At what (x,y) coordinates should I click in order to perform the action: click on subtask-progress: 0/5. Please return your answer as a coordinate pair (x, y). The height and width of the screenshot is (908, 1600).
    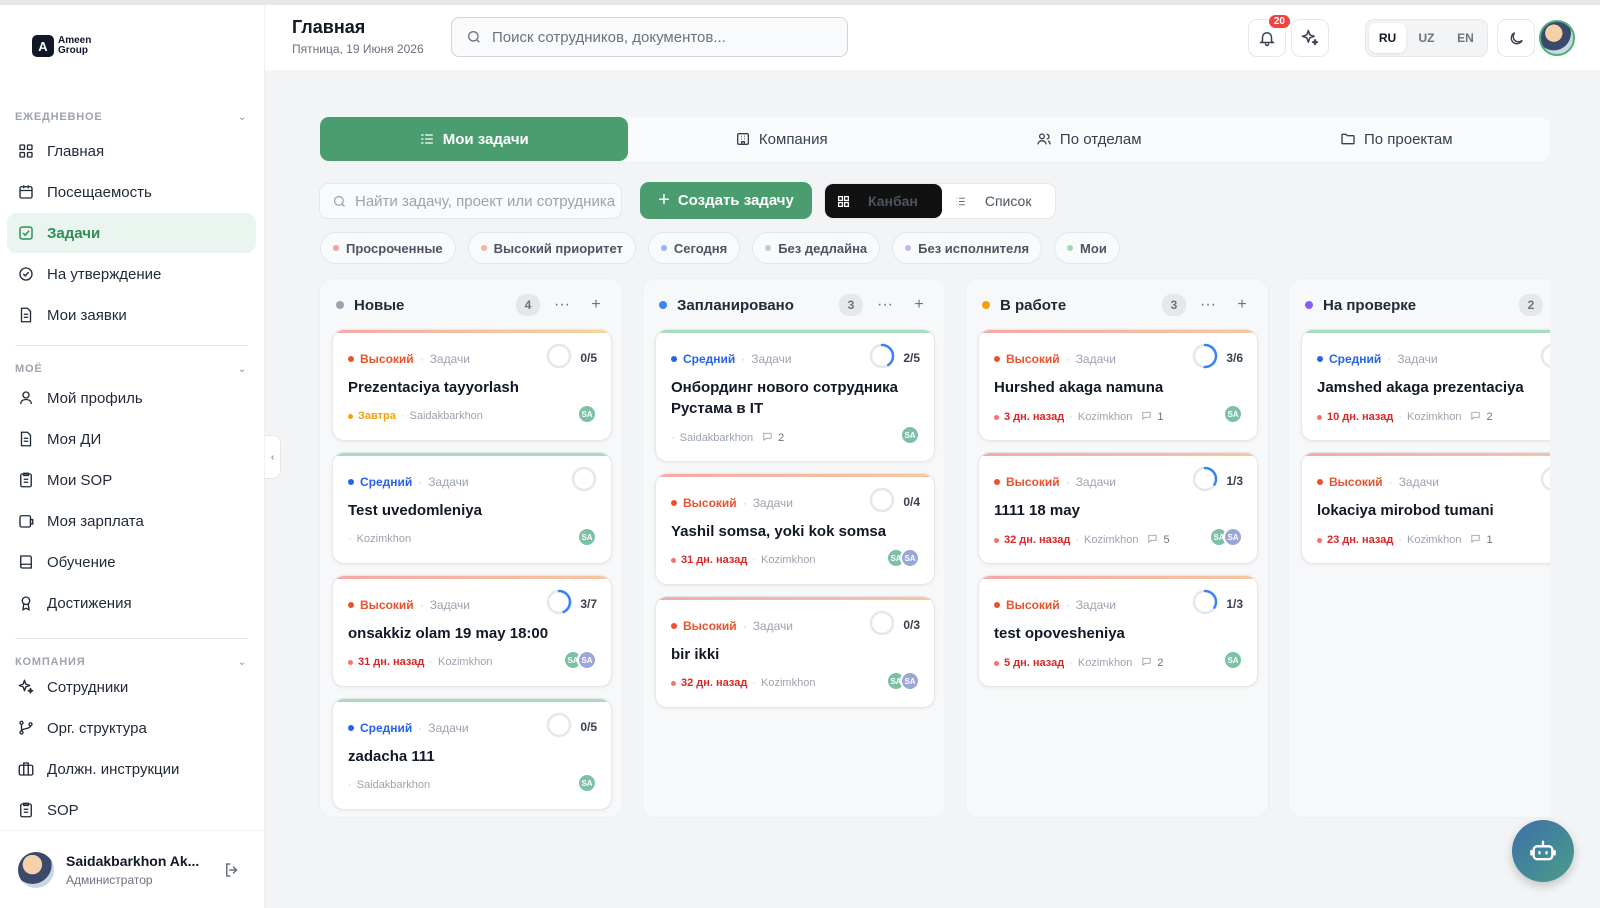
    Looking at the image, I should click on (571, 726).